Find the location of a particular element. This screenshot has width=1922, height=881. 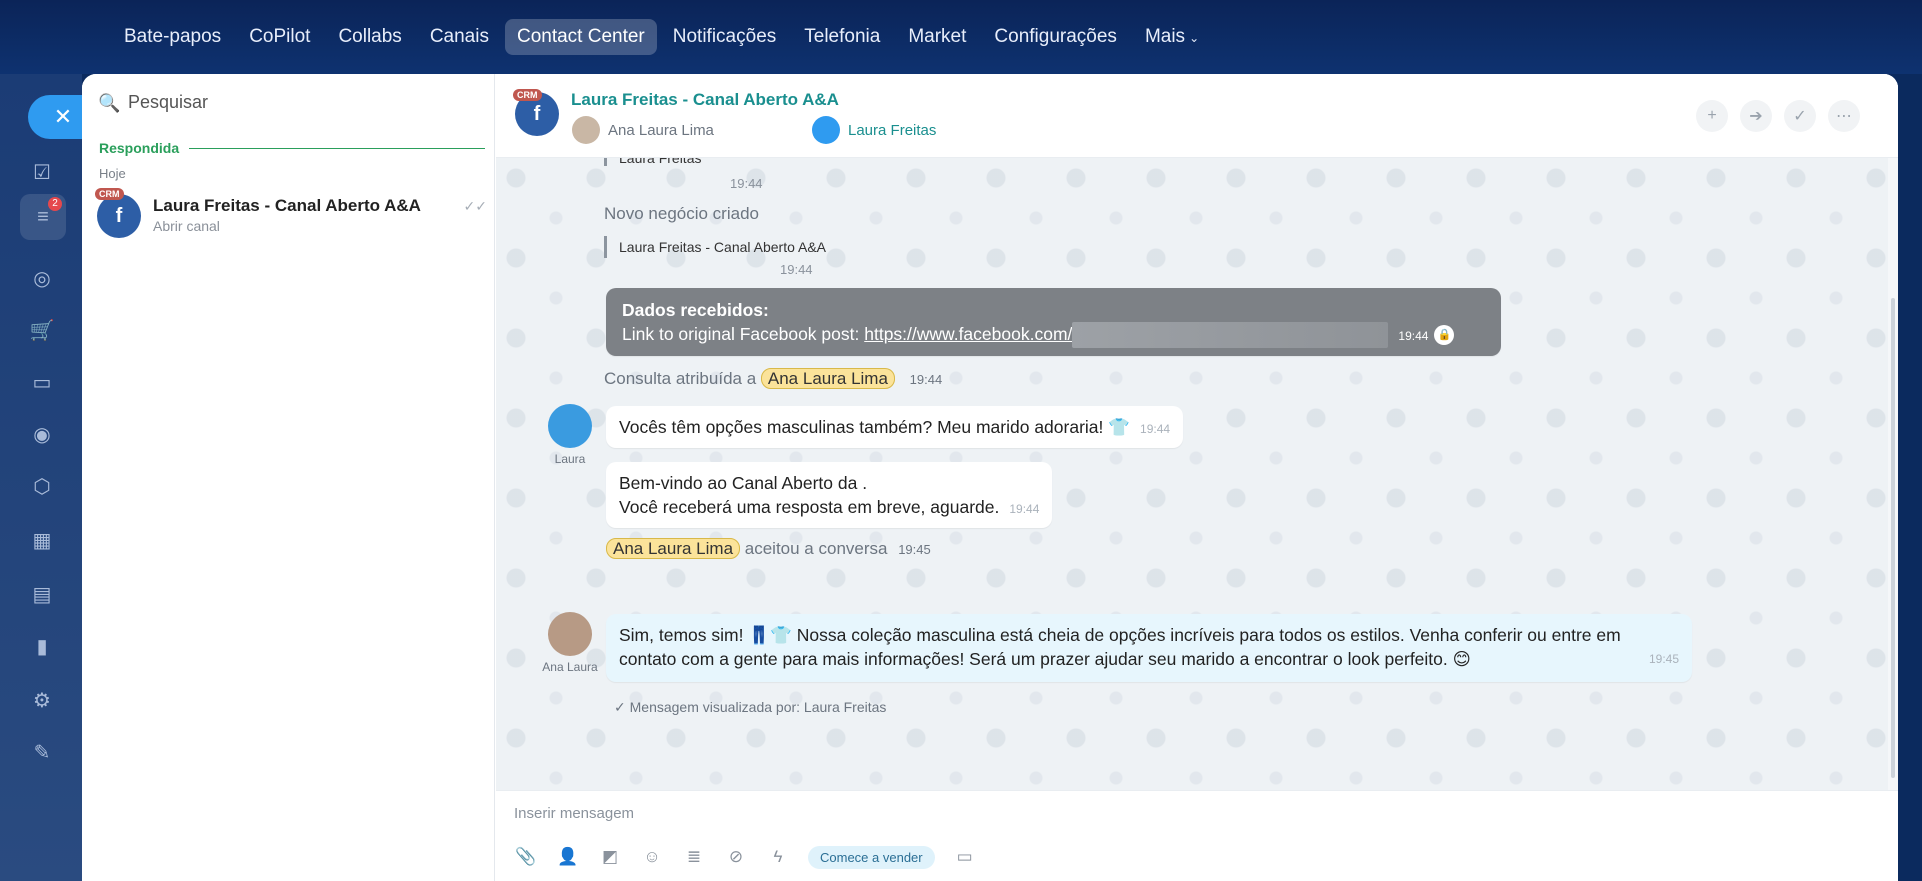

lightning-icon: ϟ is located at coordinates (778, 857).